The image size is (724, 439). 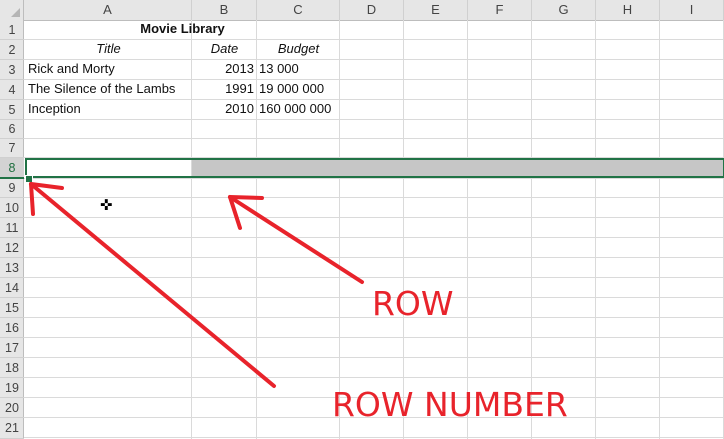 I want to click on annotation-row-number-label: ROW NUMBER, so click(x=450, y=404).